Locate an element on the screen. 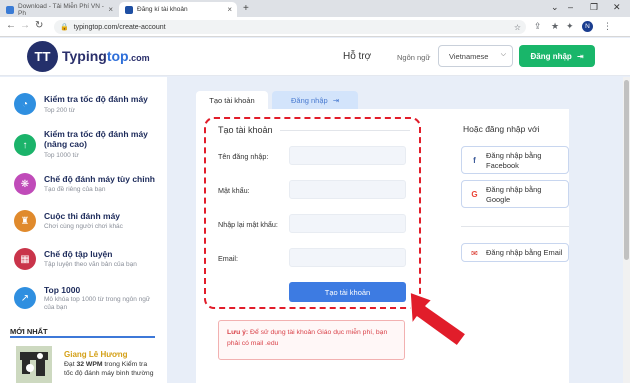 This screenshot has height=383, width=630. scrollbar-thumb is located at coordinates (626, 170).